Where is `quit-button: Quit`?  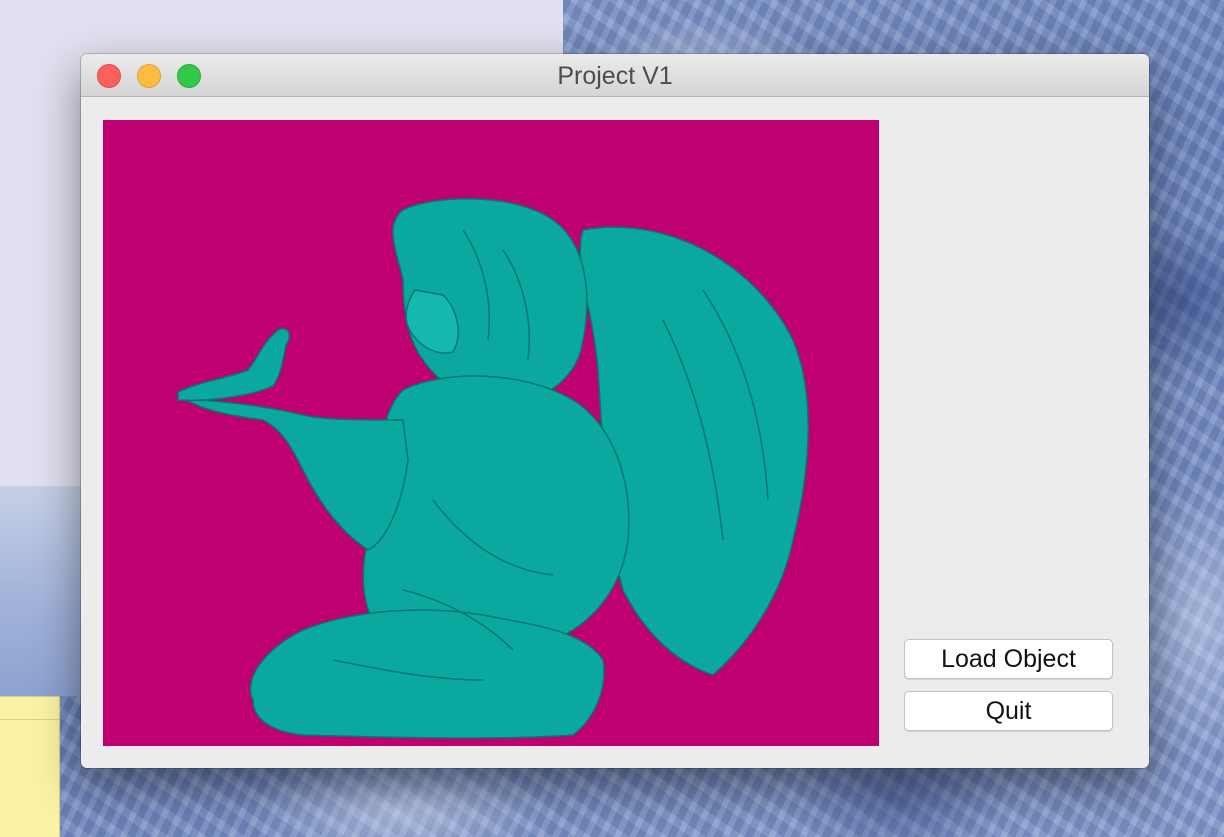 quit-button: Quit is located at coordinates (1008, 711).